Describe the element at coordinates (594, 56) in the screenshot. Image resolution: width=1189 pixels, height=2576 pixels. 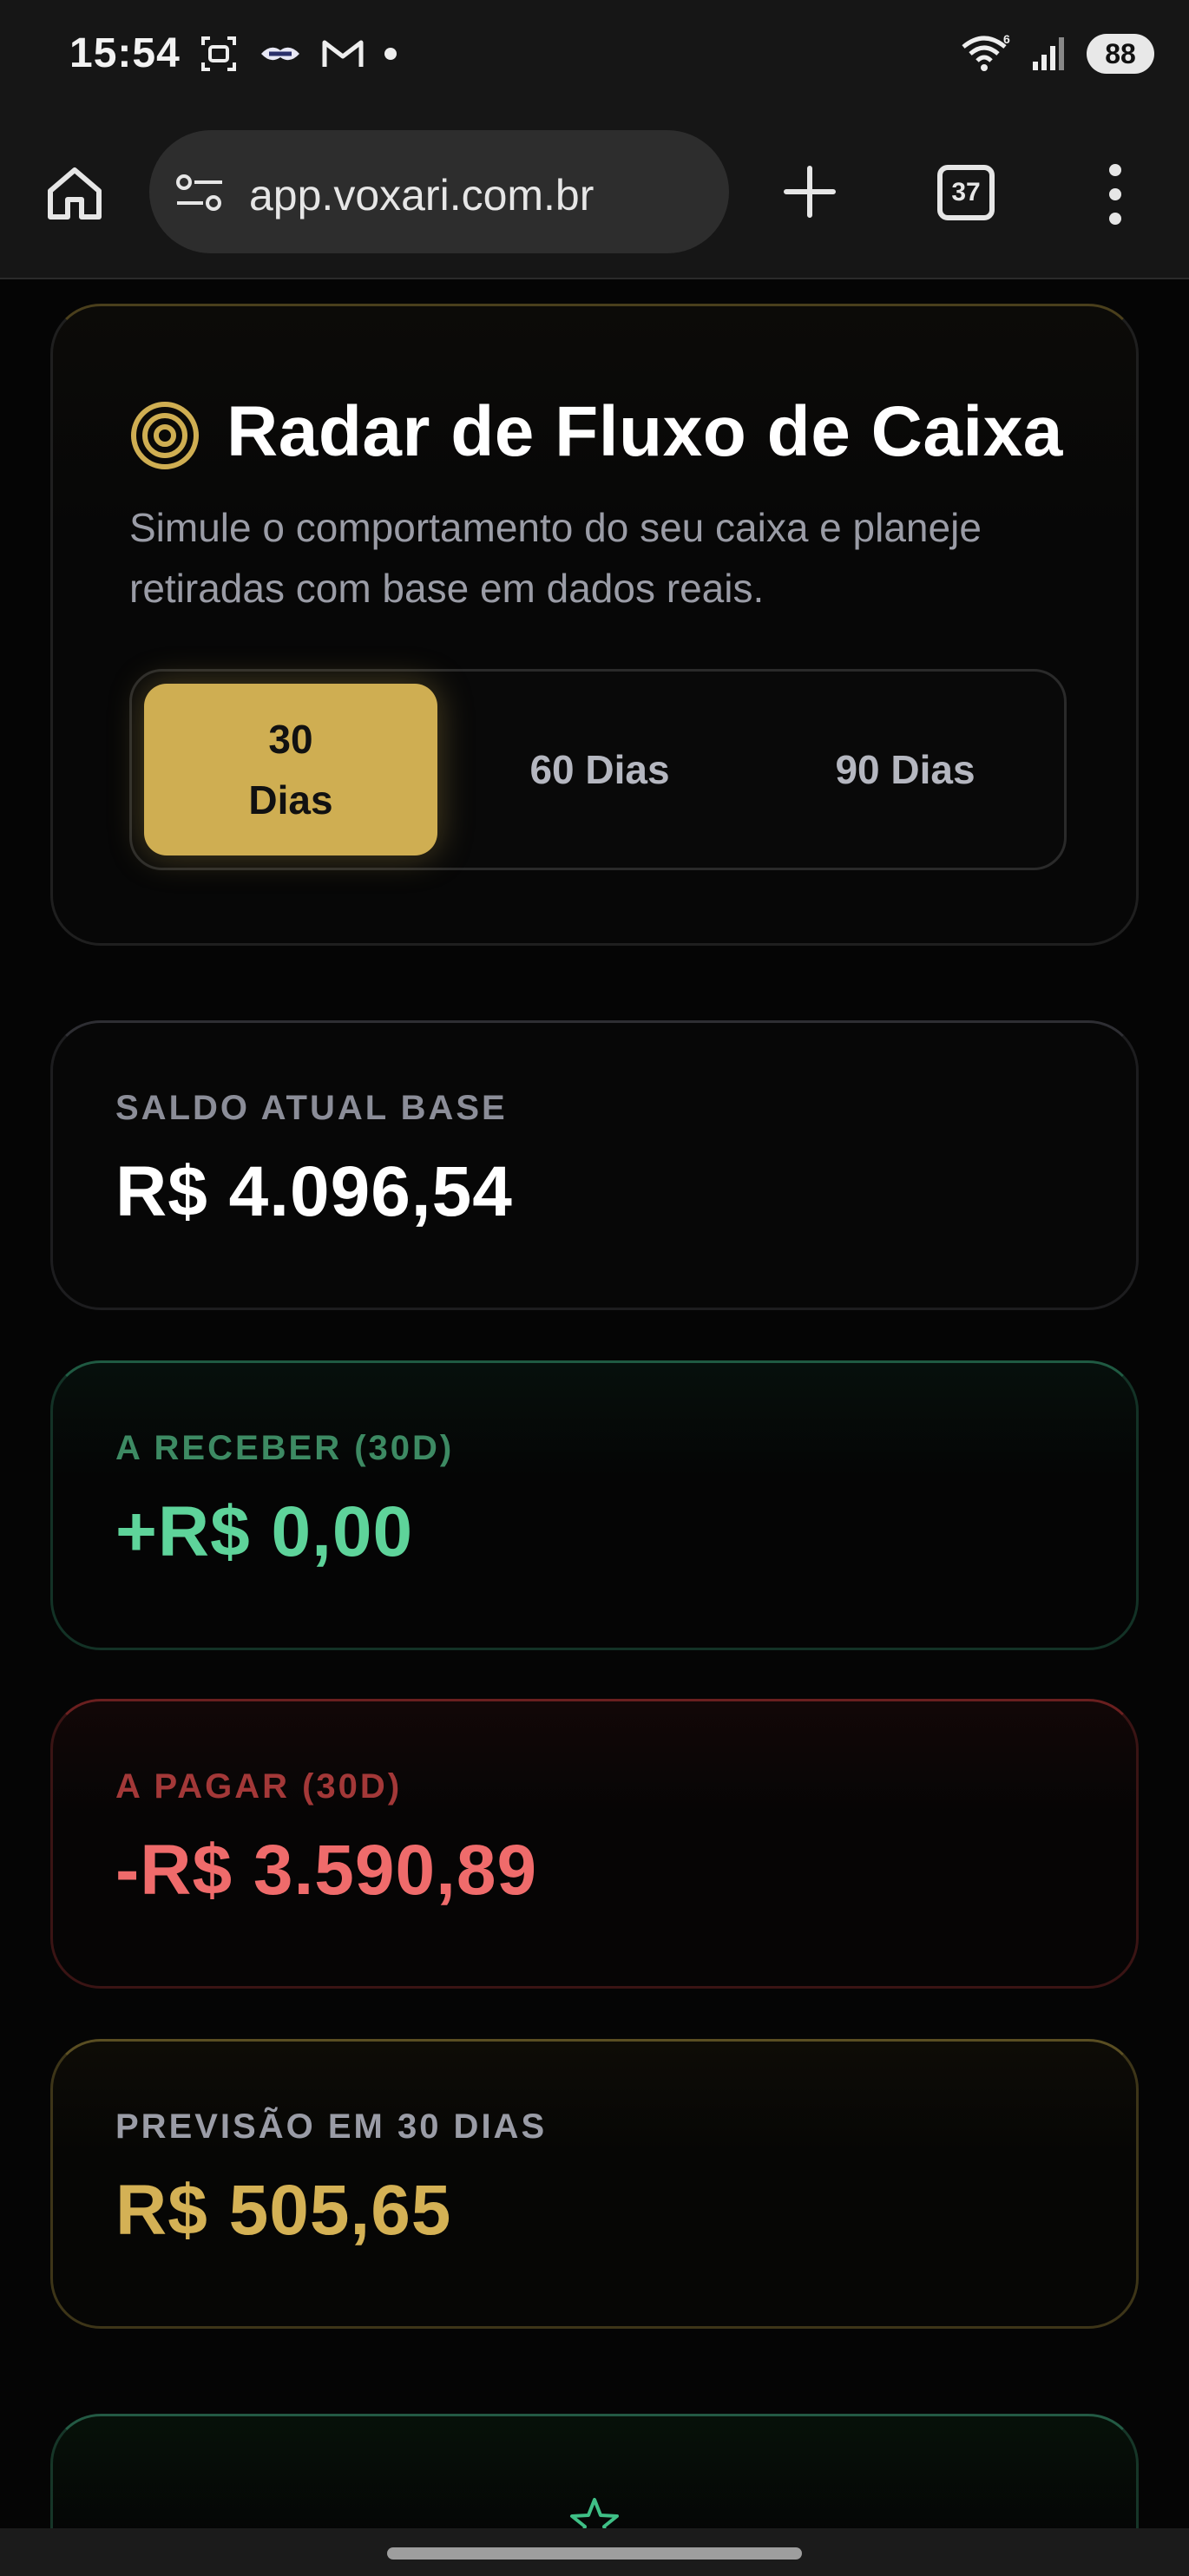
I see `status-bar: 15:54 6 88` at that location.